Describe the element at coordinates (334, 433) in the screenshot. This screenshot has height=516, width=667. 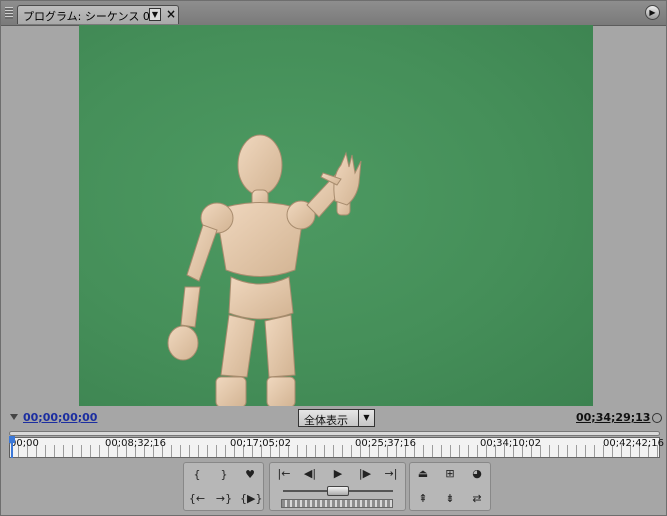
I see `view-area-bar` at that location.